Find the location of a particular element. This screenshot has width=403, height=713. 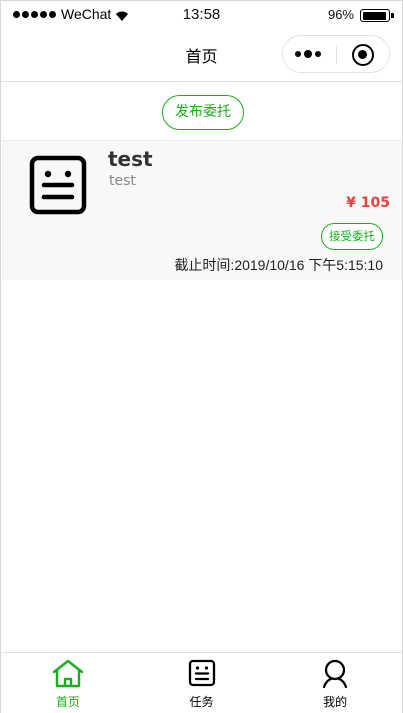

task-price: ¥ 105 is located at coordinates (368, 203).